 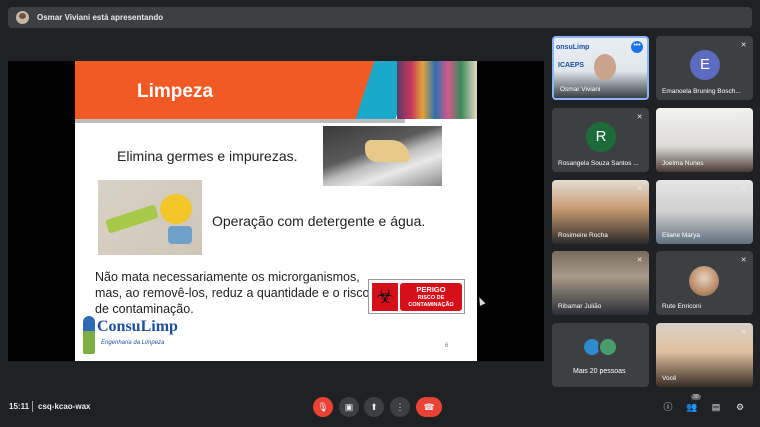 I want to click on sign-subtitle: RISCO DE CONTAMINAÇÃO, so click(x=431, y=301).